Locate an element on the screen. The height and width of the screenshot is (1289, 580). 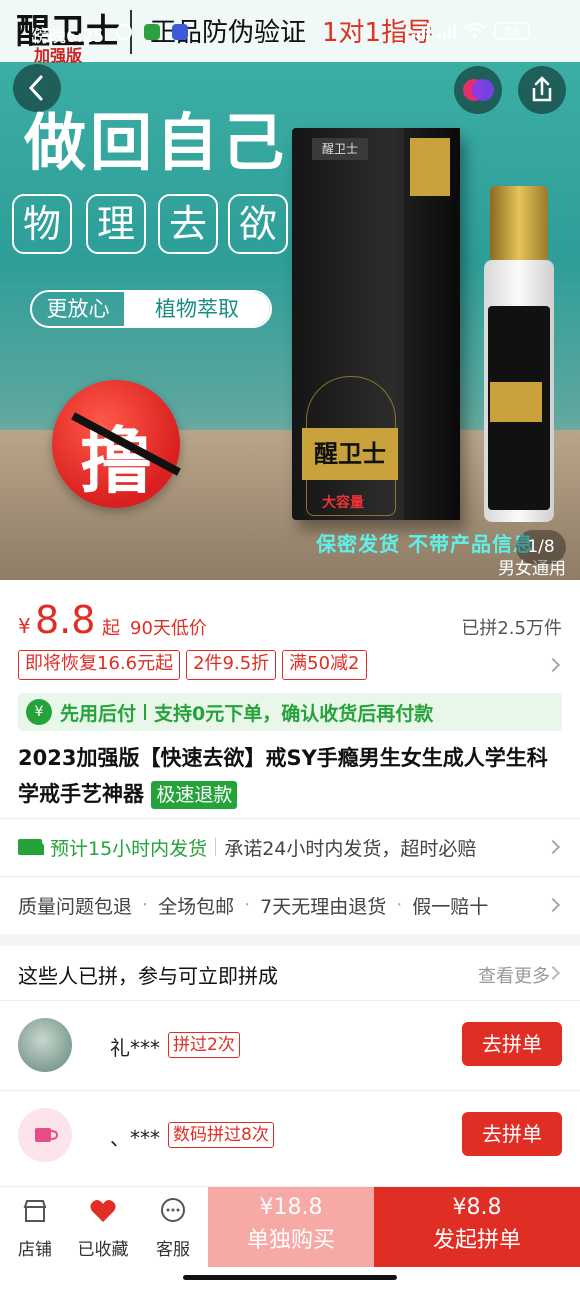
group-more-link: 查看更多 is located at coordinates (514, 975).